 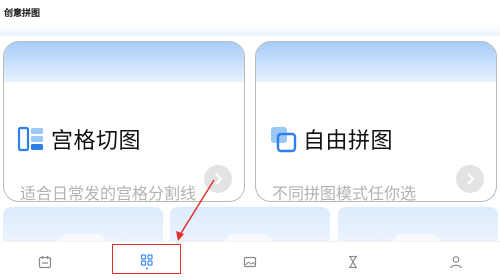 I want to click on bottom-nav, so click(x=250, y=260).